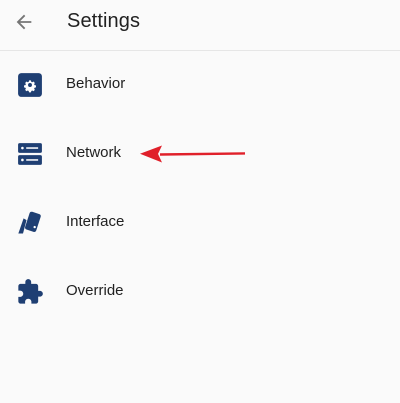 The width and height of the screenshot is (400, 403). Describe the element at coordinates (30, 223) in the screenshot. I see `palette-swatch-icon` at that location.